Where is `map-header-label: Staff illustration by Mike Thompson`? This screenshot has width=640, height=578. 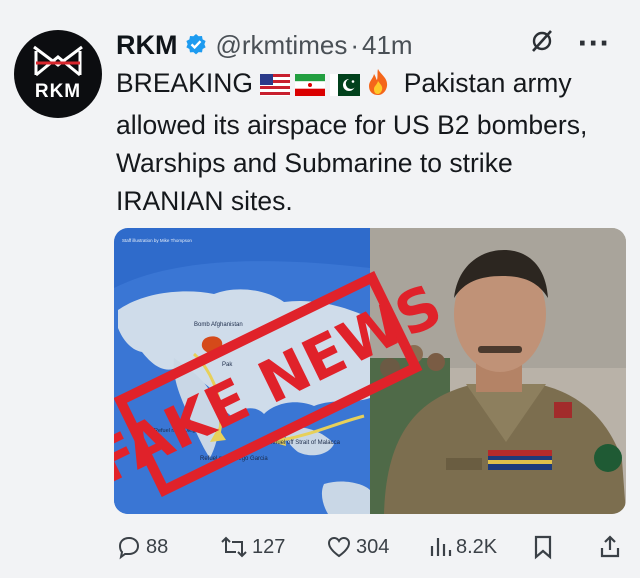
map-header-label: Staff illustration by Mike Thompson is located at coordinates (157, 240).